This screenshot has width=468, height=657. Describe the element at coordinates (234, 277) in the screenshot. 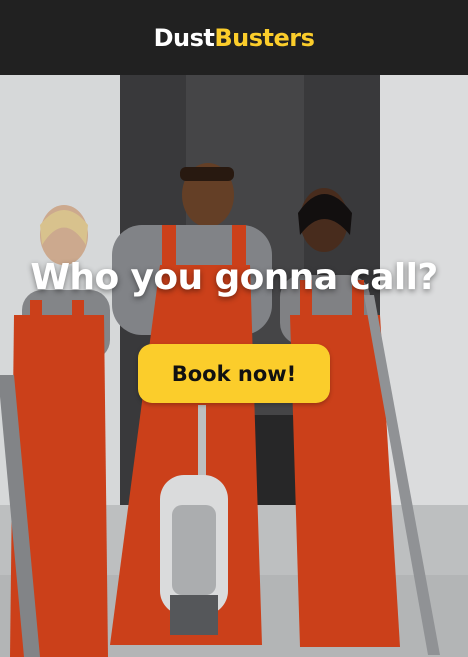

I see `hero-headline: Who you gonna call?` at that location.